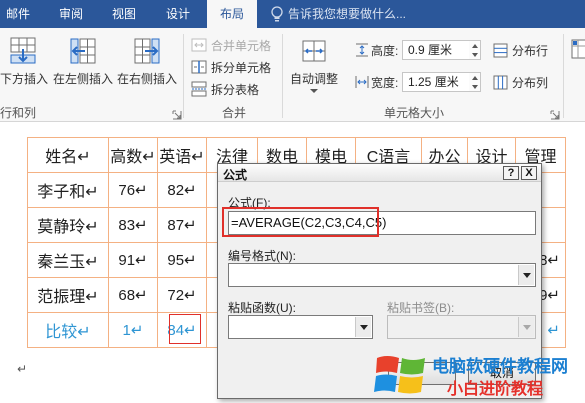  What do you see at coordinates (385, 83) in the screenshot?
I see `column-width-label: 宽度:` at bounding box center [385, 83].